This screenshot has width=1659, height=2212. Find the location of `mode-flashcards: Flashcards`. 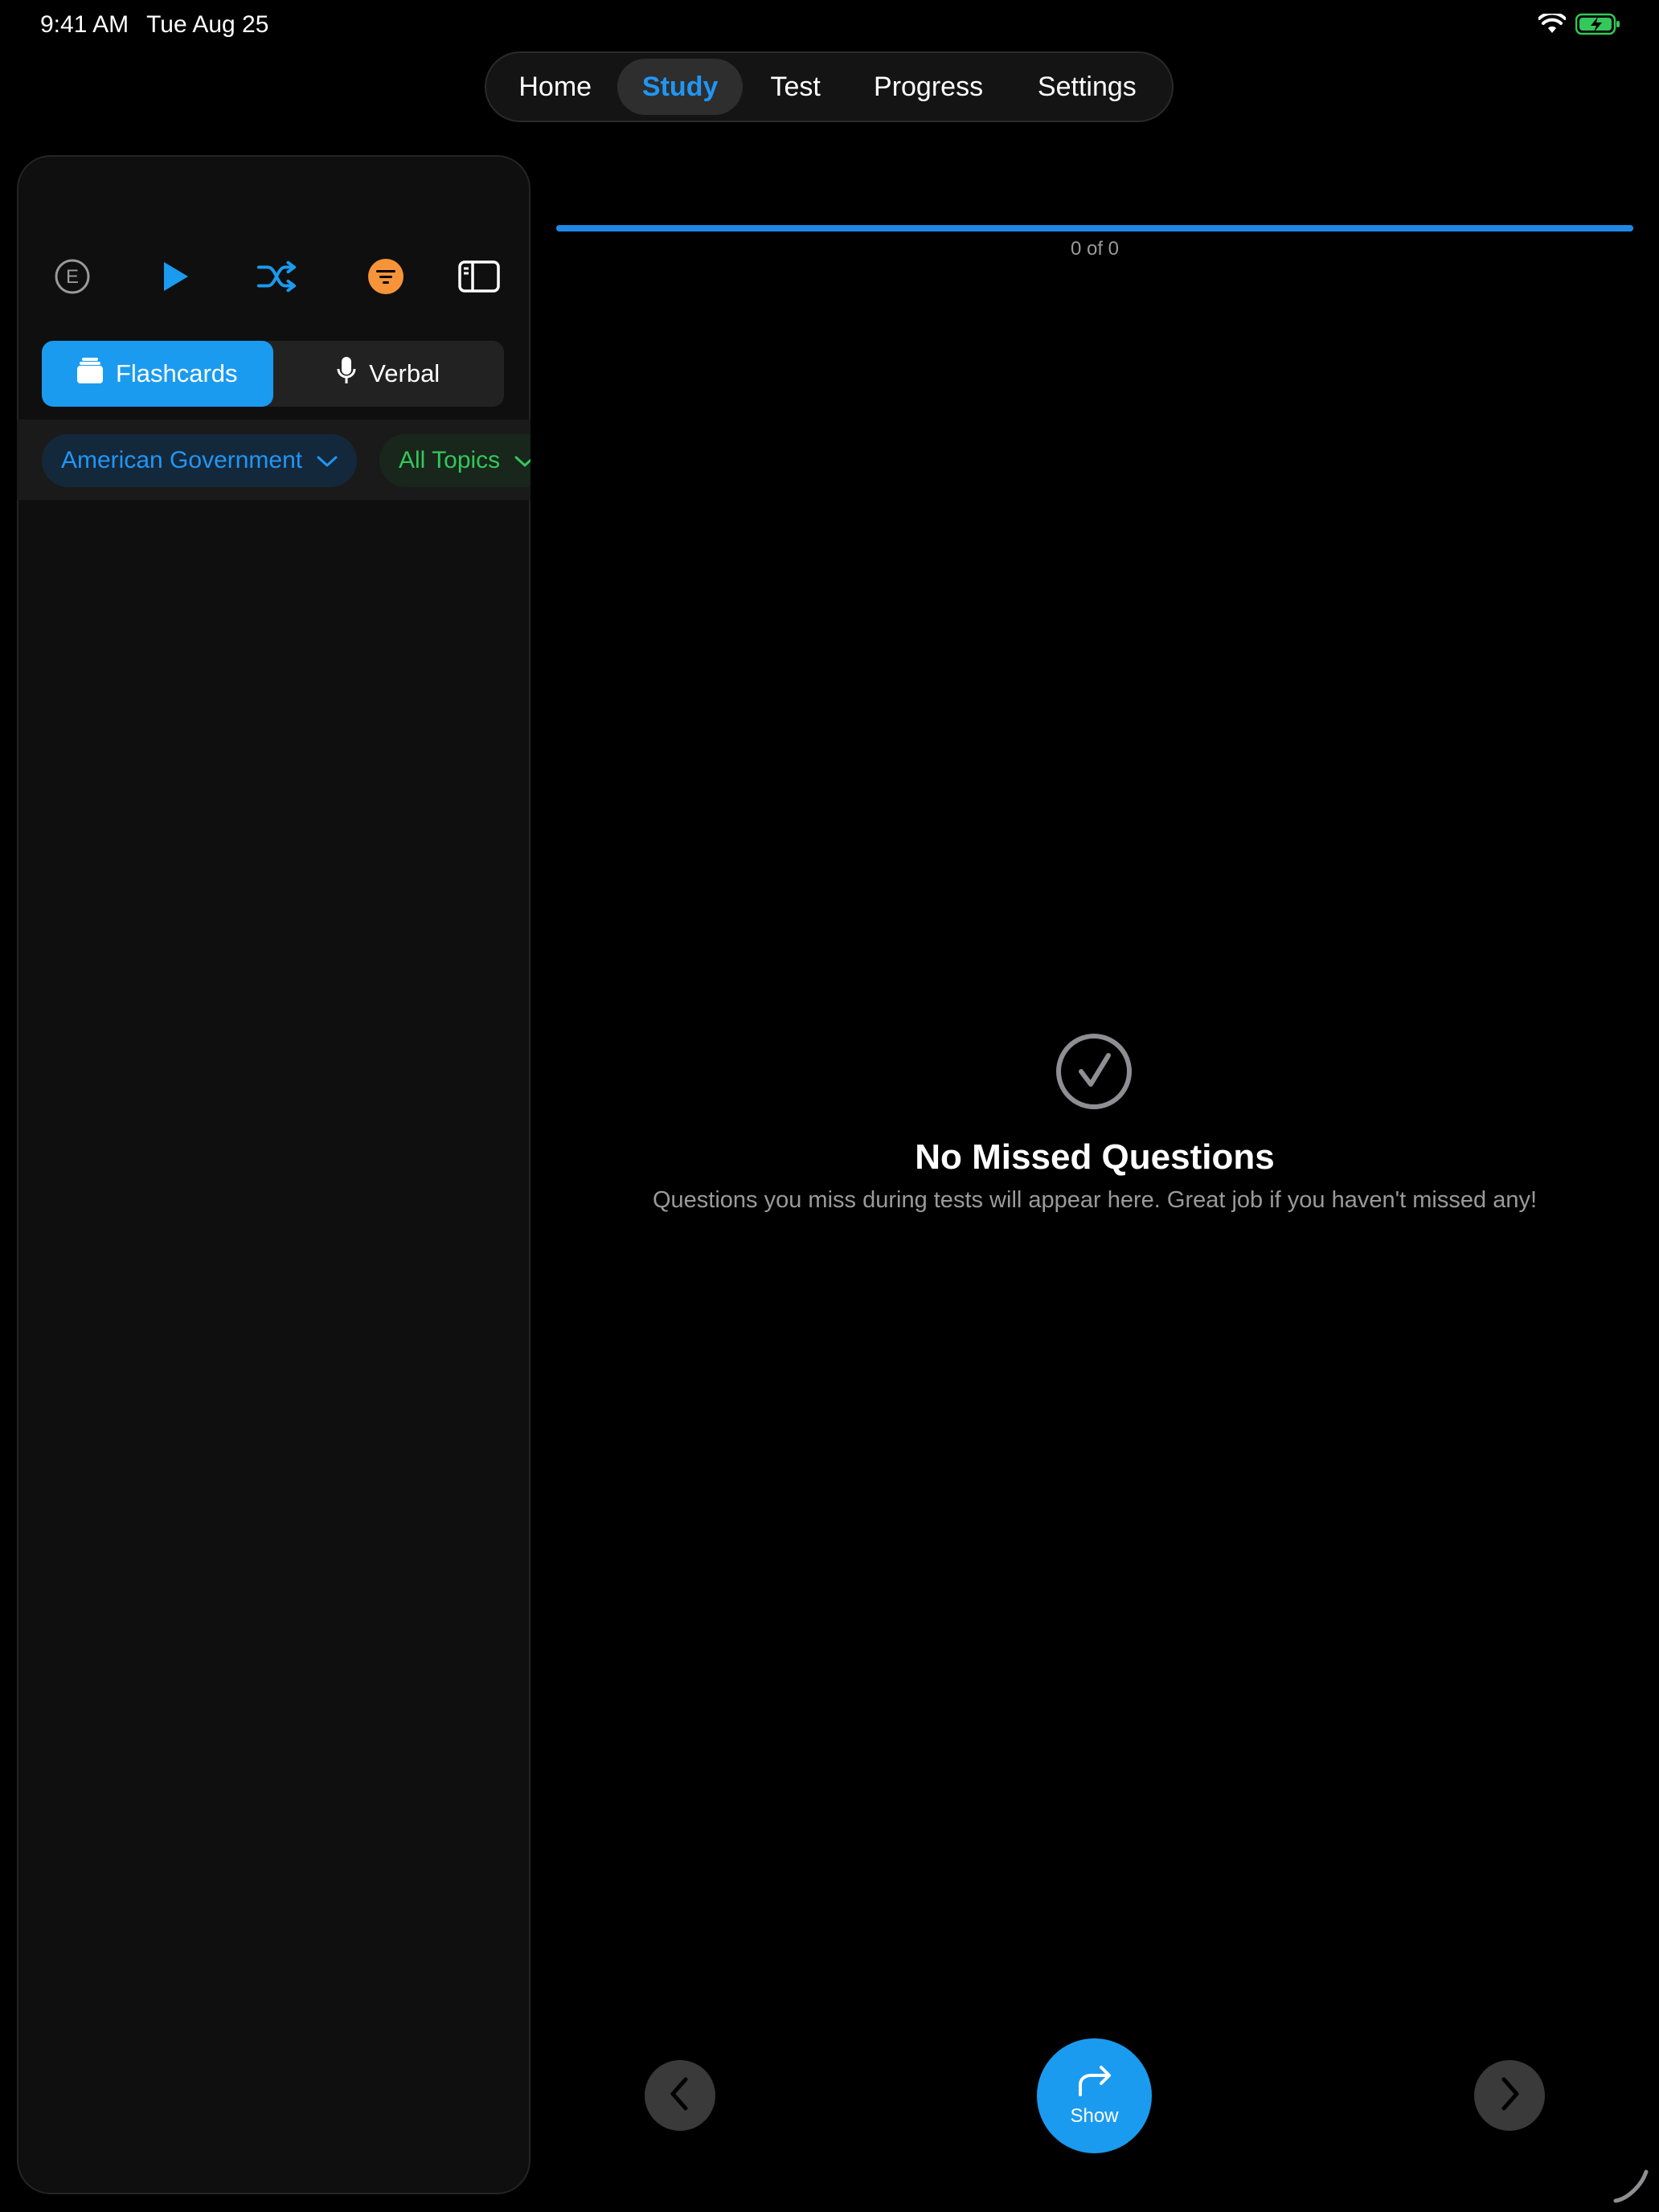

mode-flashcards: Flashcards is located at coordinates (157, 374).